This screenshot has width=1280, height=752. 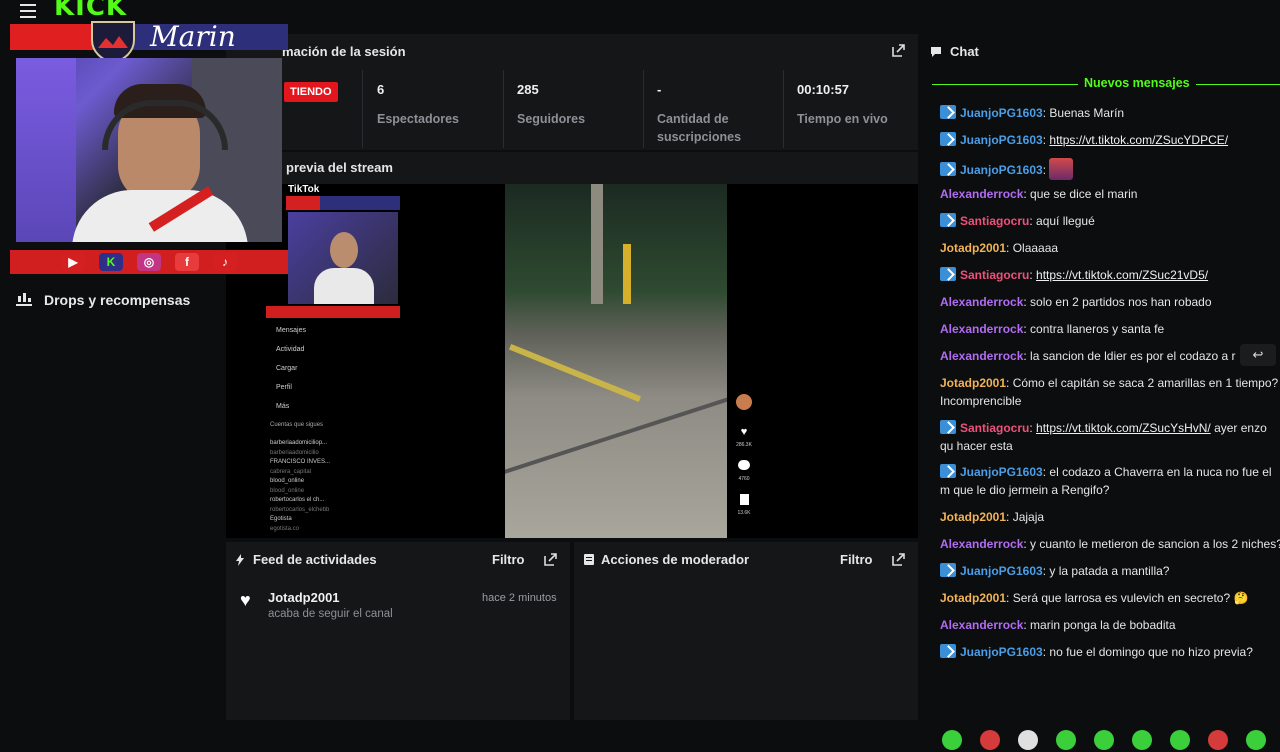 What do you see at coordinates (1258, 355) in the screenshot?
I see `reply-icon: ↩` at bounding box center [1258, 355].